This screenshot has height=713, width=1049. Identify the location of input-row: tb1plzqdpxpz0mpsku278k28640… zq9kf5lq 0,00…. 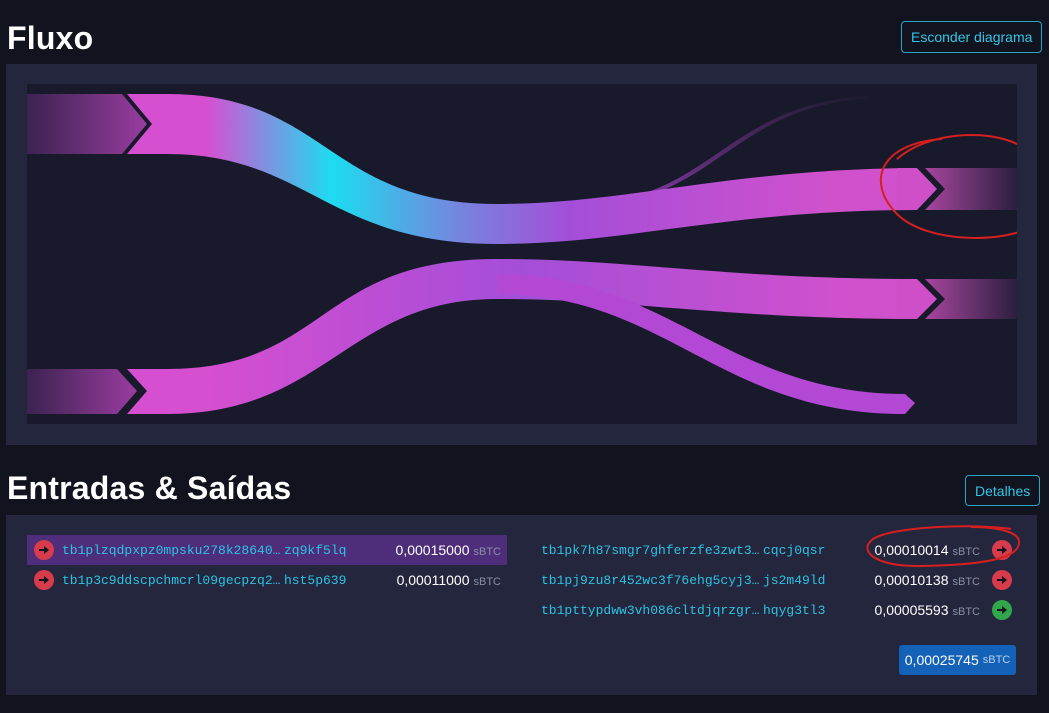
(267, 550).